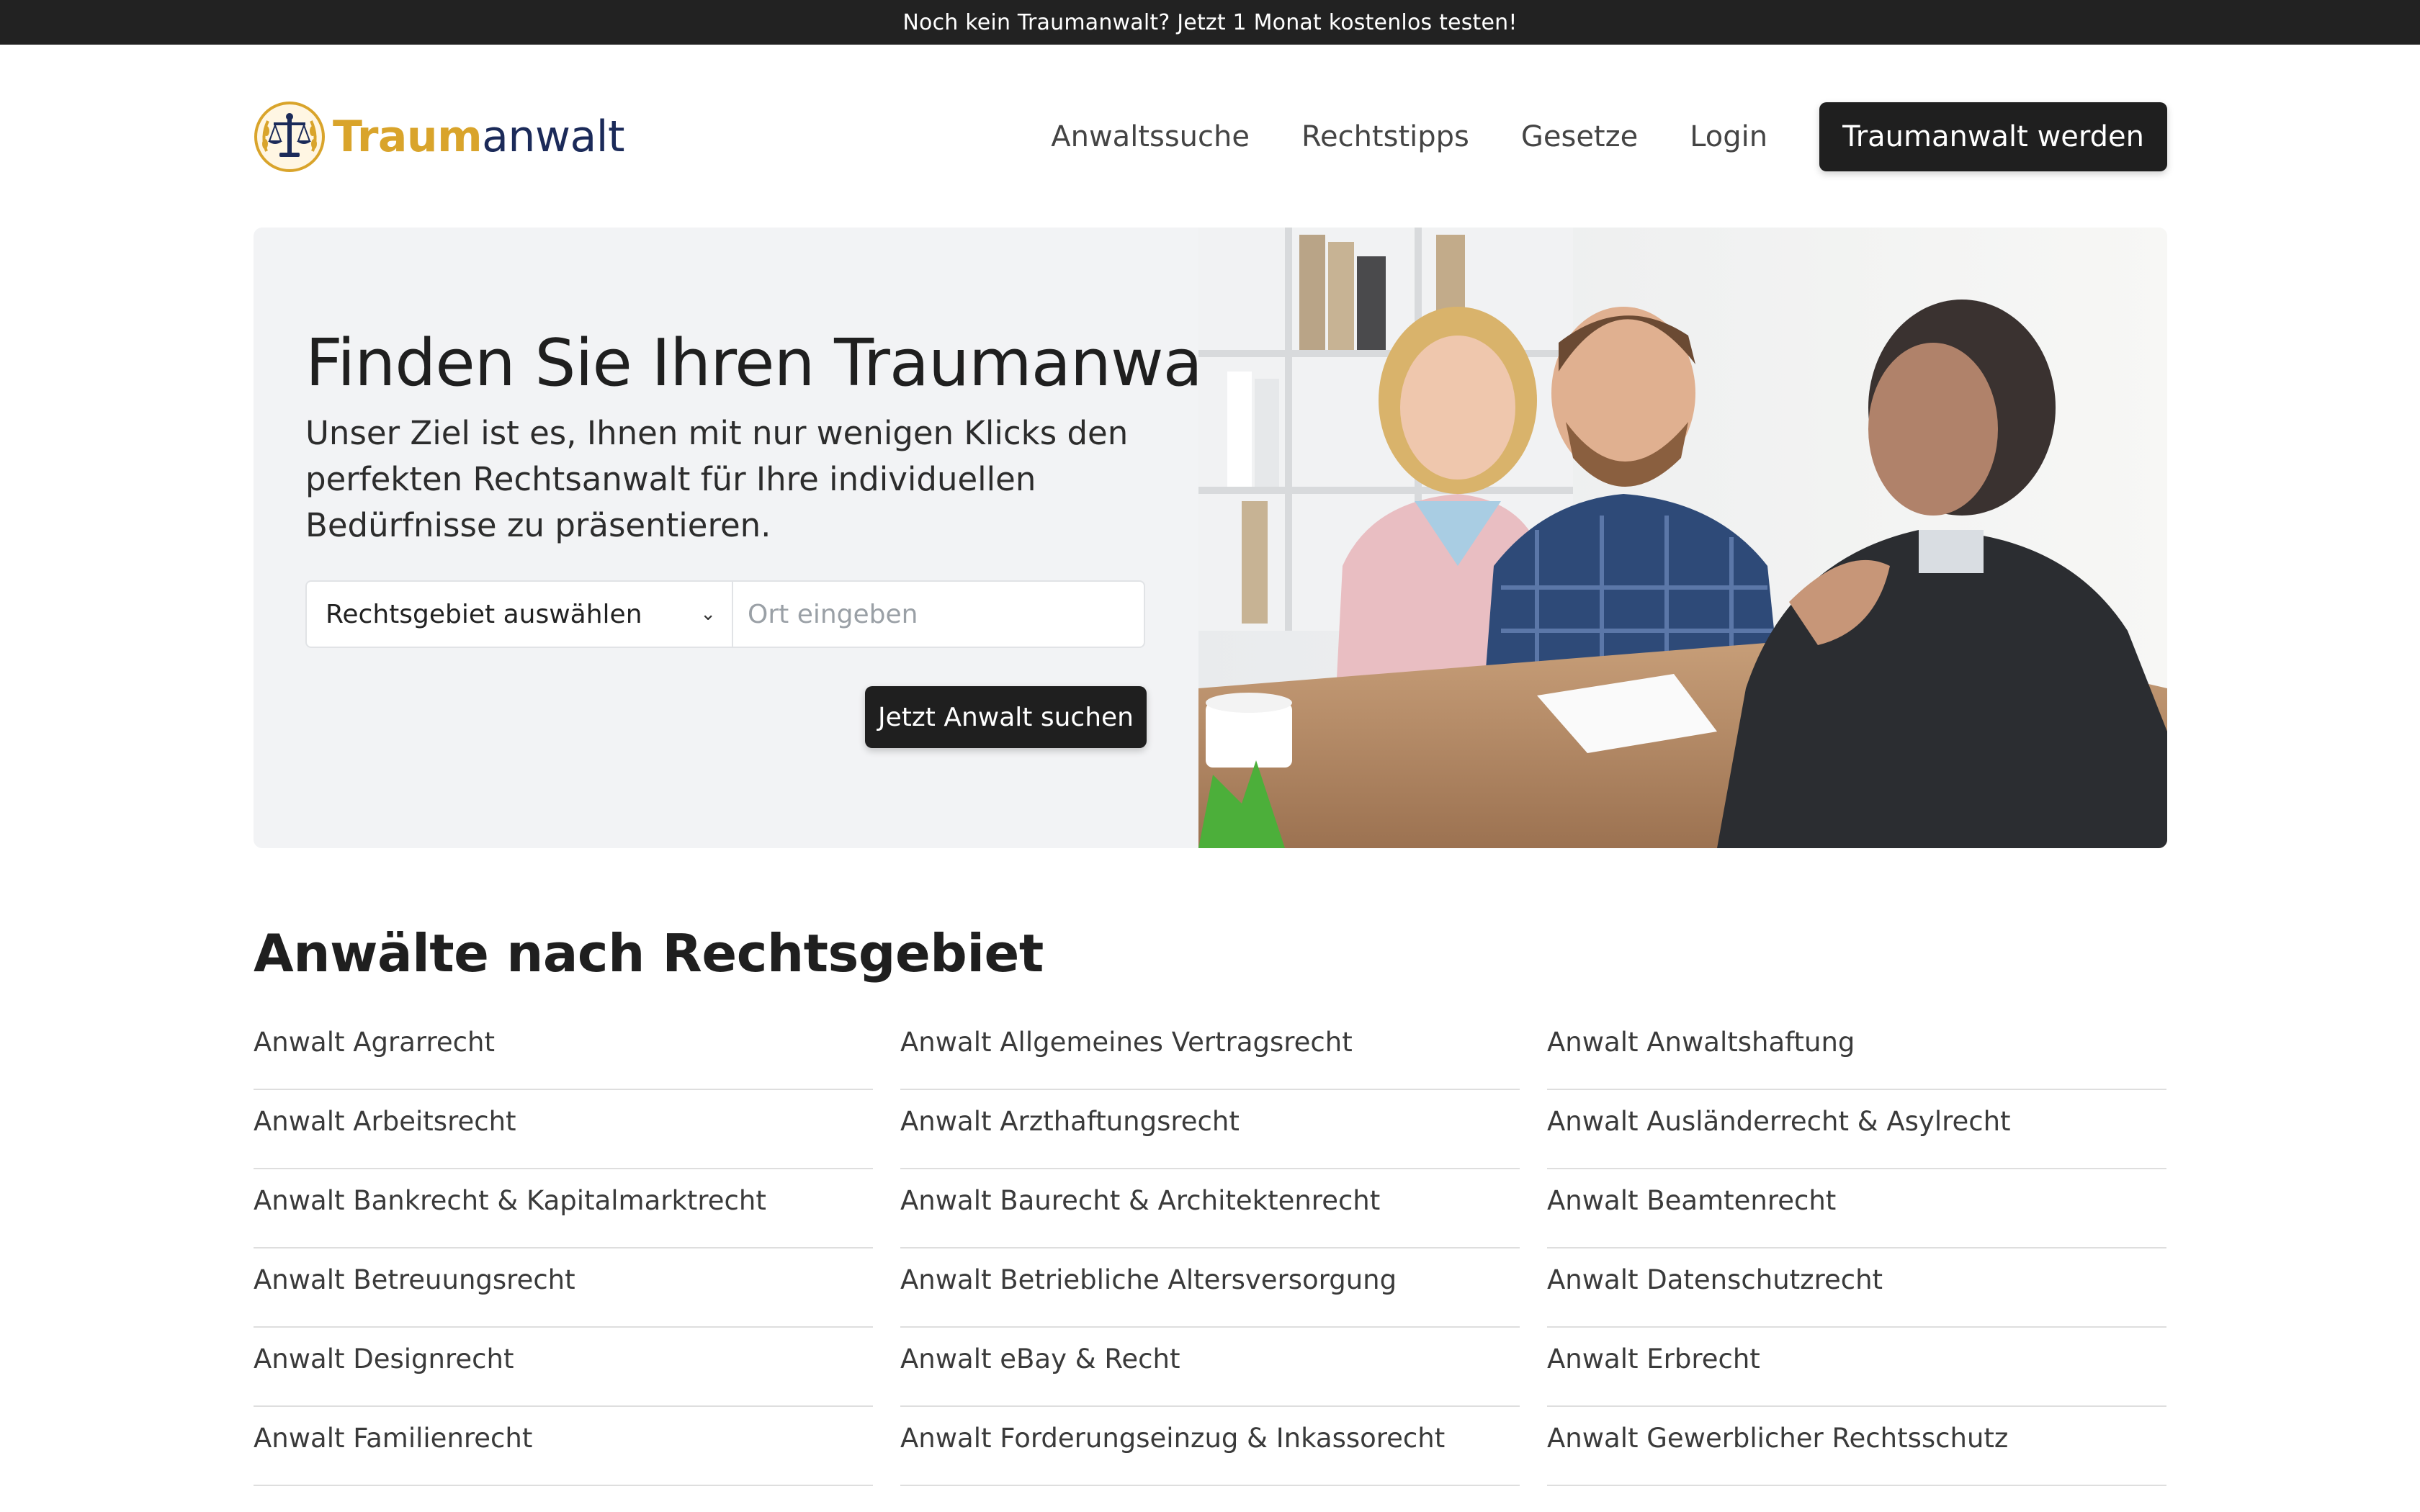  What do you see at coordinates (1210, 1367) in the screenshot?
I see `legal-area-link: Anwalt eBay & Recht` at bounding box center [1210, 1367].